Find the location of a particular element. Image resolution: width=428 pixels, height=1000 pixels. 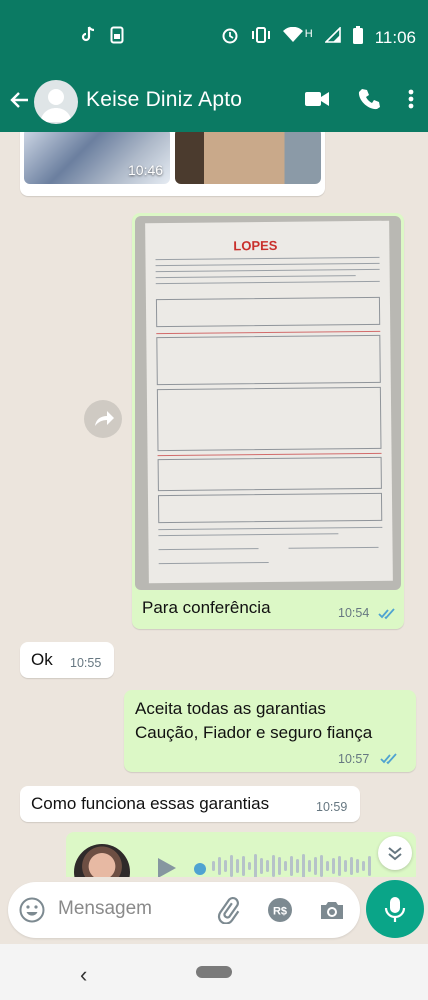

network-type: H is located at coordinates (308, 33).